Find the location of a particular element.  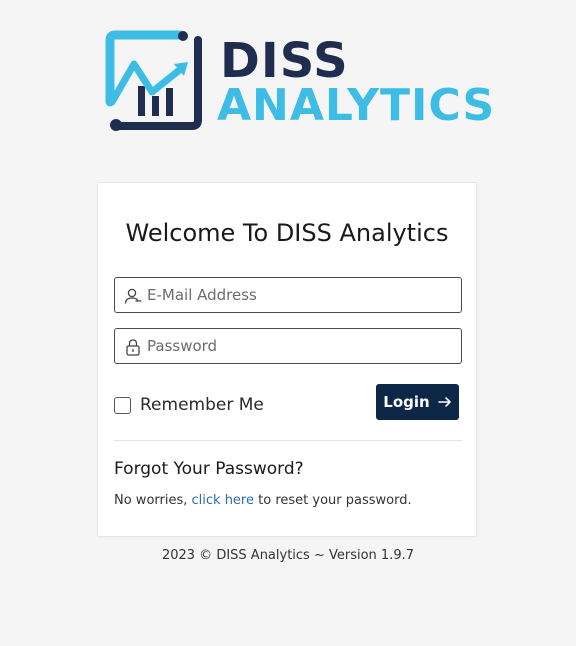

password-input is located at coordinates (297, 346).